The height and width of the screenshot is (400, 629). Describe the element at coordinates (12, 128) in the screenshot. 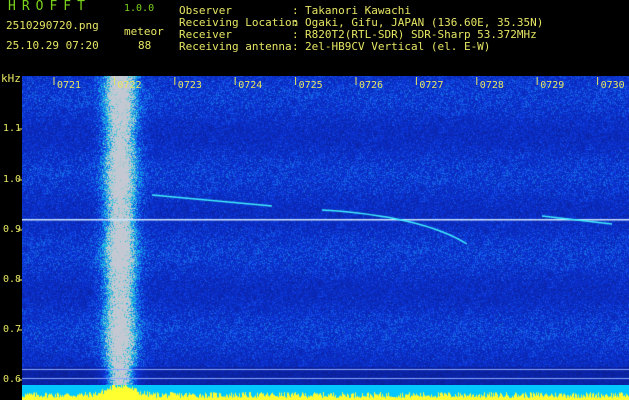

I see `y-tick-label: 1.1` at that location.